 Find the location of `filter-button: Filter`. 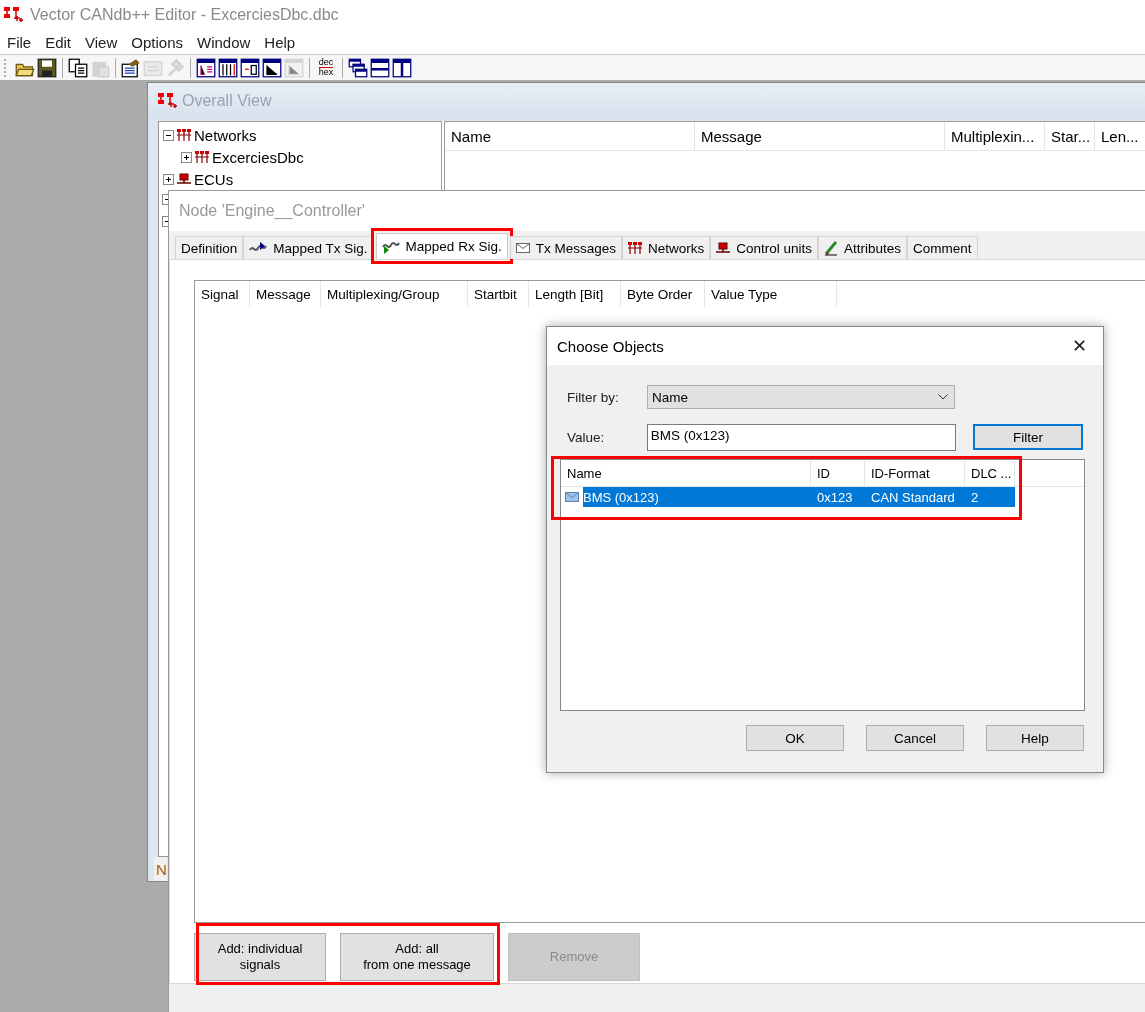

filter-button: Filter is located at coordinates (1028, 437).